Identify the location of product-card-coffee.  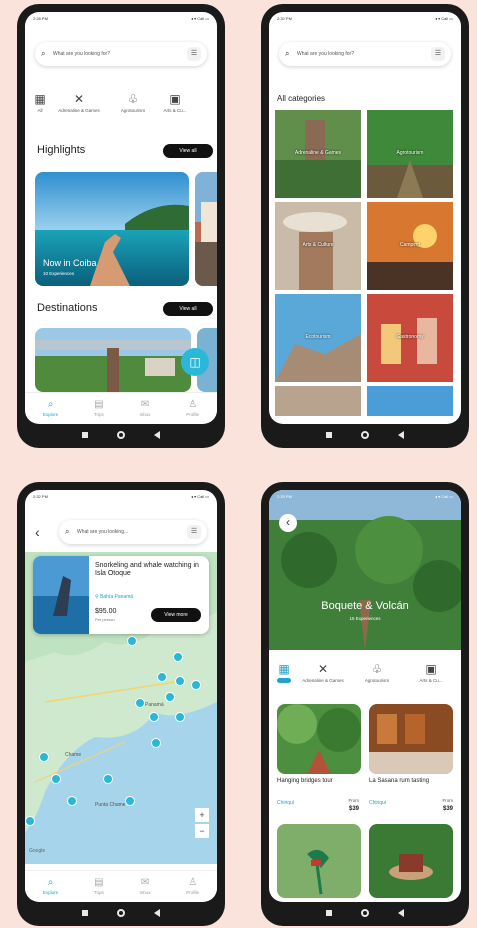
(411, 861).